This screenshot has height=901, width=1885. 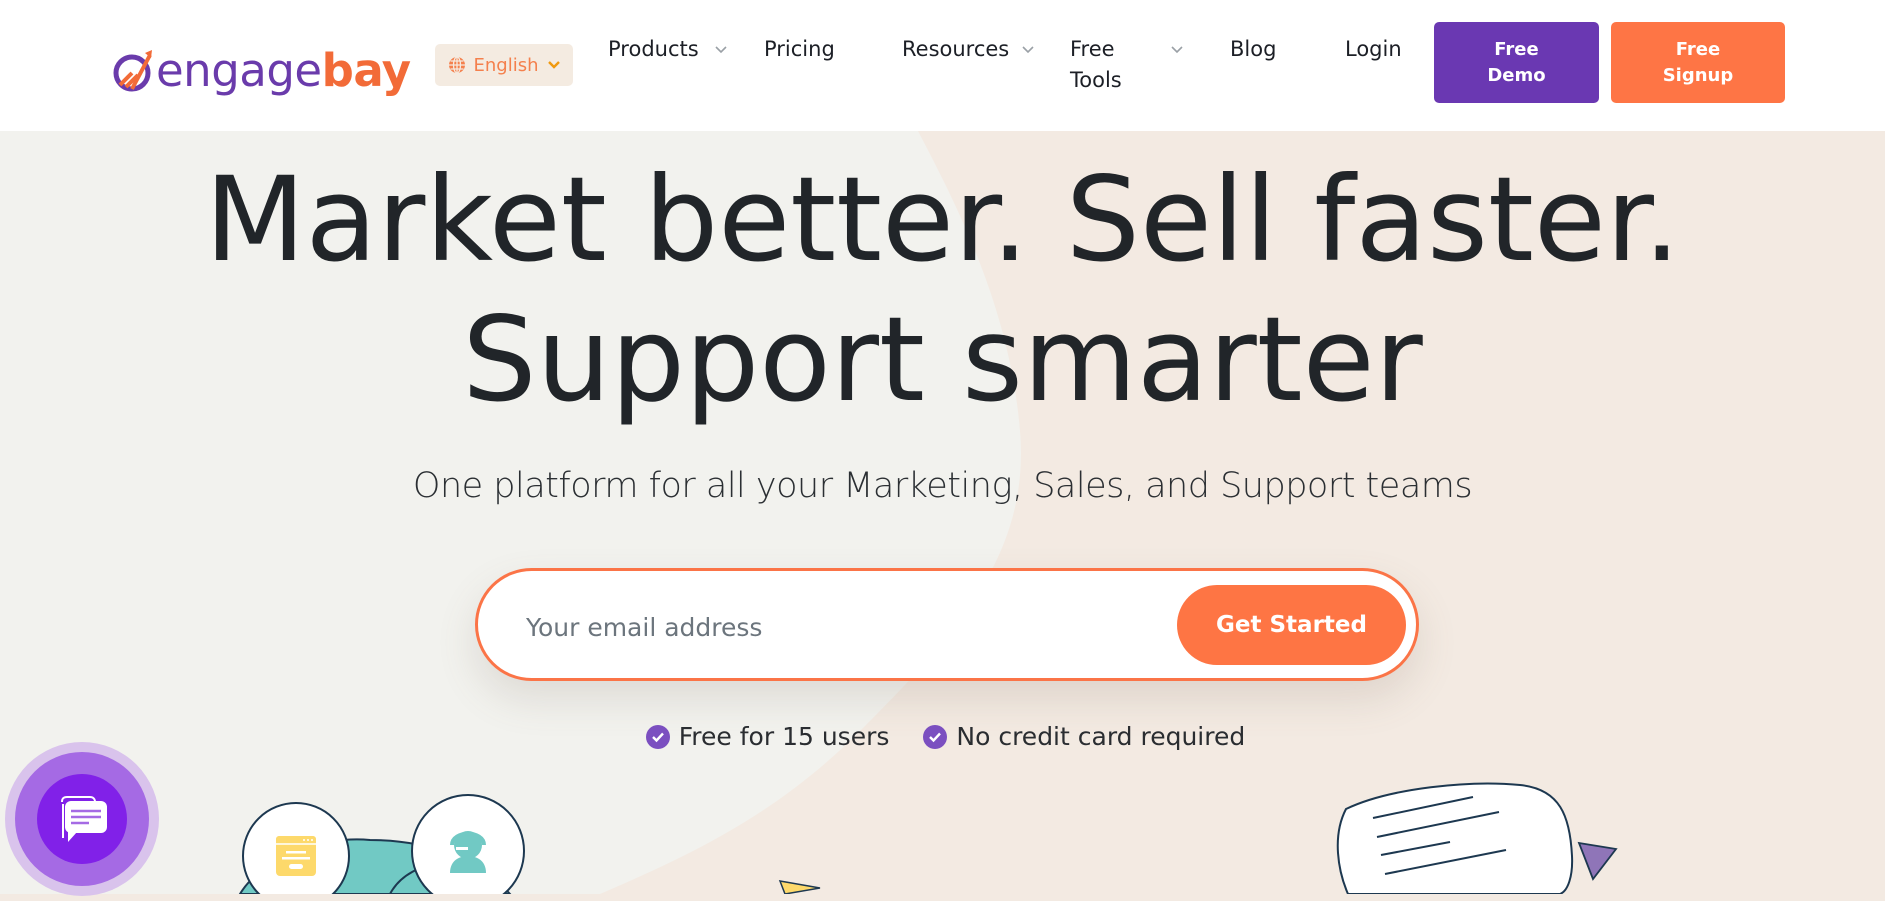 I want to click on engagebay-logo: engagebay, so click(x=261, y=70).